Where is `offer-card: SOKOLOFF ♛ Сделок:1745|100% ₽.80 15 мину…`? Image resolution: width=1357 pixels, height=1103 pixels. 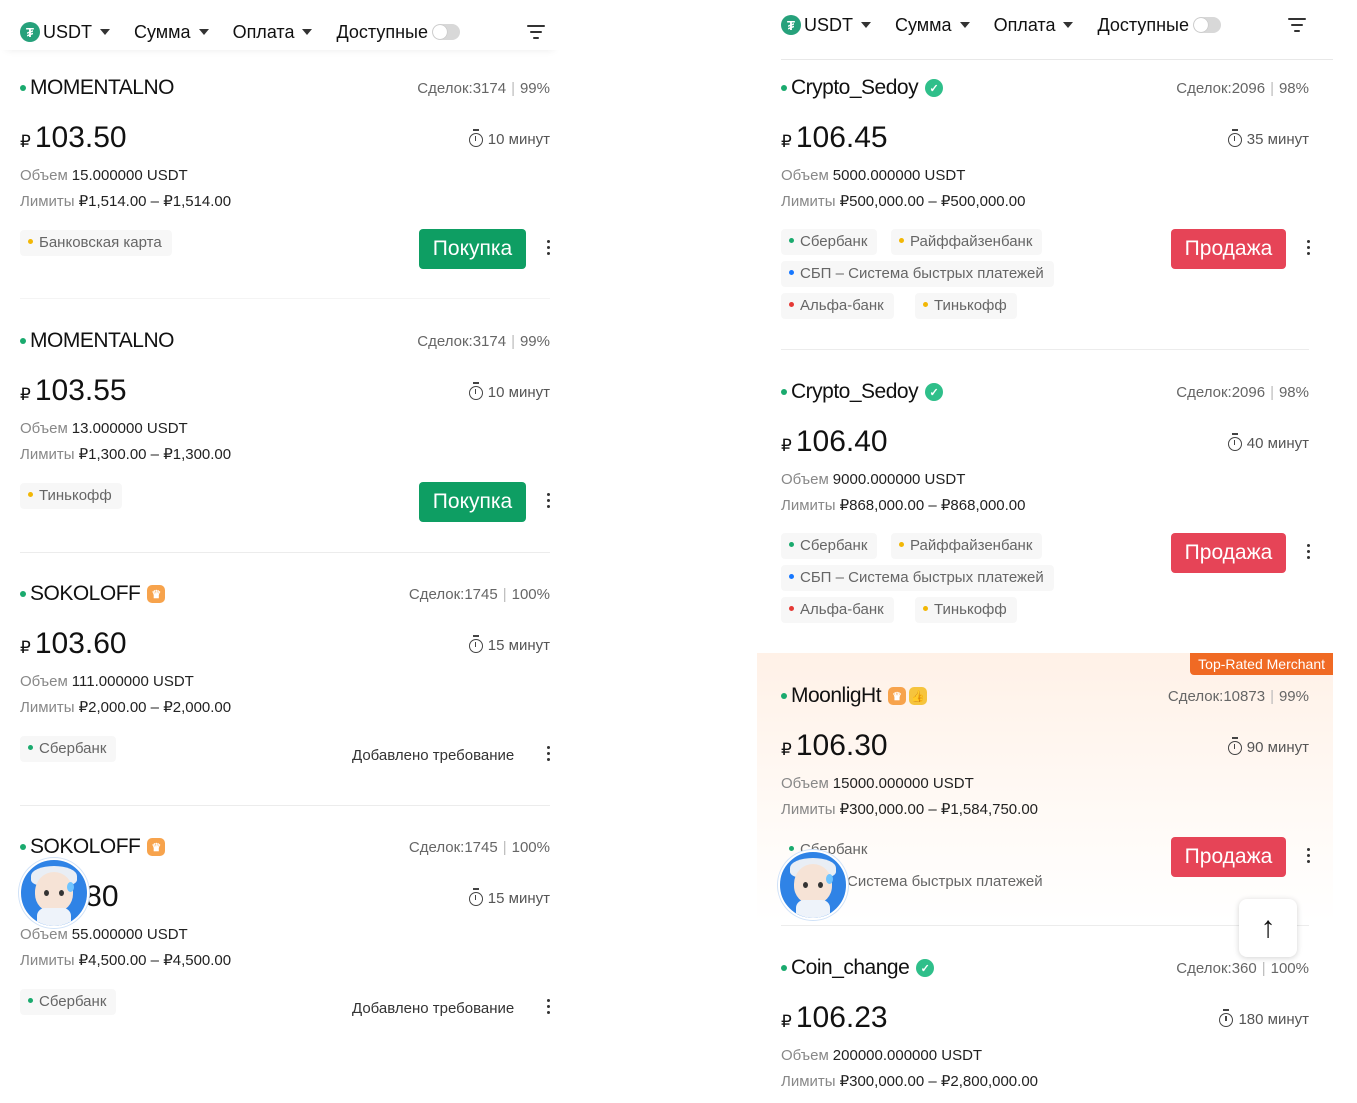
offer-card: SOKOLOFF ♛ Сделок:1745|100% ₽.80 15 мину… is located at coordinates (285, 947).